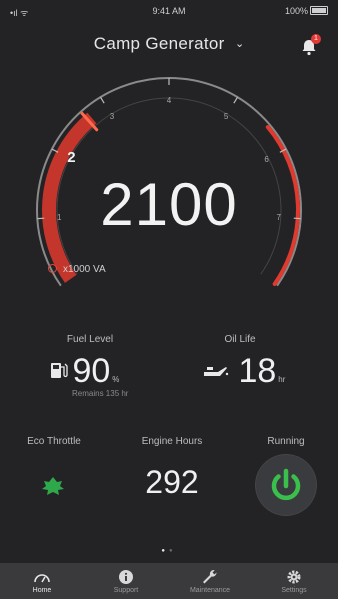  I want to click on power-icon, so click(286, 484).